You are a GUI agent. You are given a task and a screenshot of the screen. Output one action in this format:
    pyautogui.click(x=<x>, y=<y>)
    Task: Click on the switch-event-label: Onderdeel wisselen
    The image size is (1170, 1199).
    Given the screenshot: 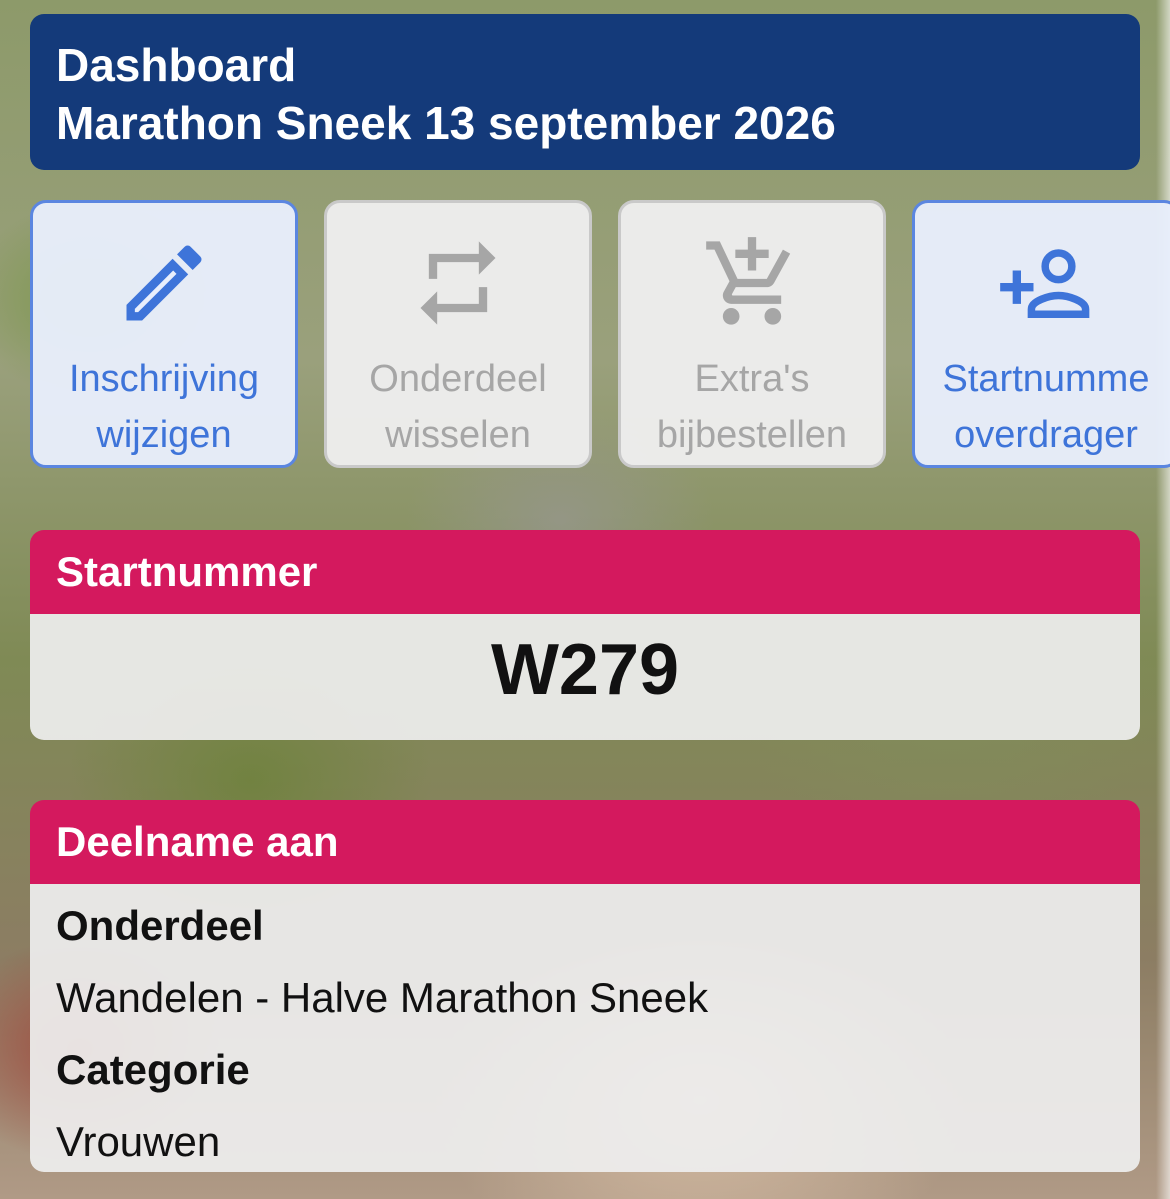 What is the action you would take?
    pyautogui.click(x=458, y=407)
    